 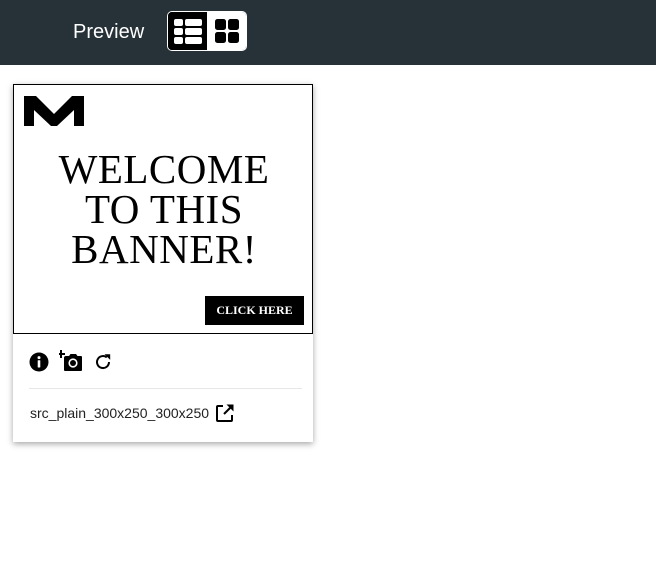 I want to click on click-here-button: CLICK HERE, so click(x=254, y=310).